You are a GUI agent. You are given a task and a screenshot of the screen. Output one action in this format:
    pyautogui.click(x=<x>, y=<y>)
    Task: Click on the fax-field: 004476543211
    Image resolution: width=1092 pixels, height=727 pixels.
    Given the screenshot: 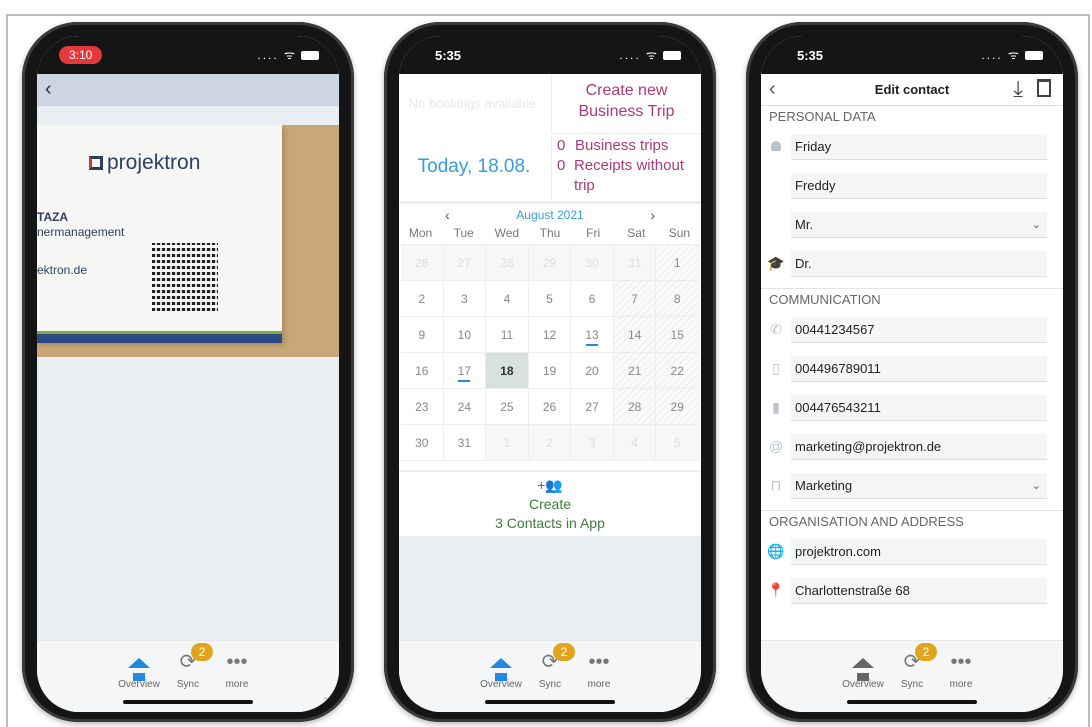 What is the action you would take?
    pyautogui.click(x=919, y=408)
    